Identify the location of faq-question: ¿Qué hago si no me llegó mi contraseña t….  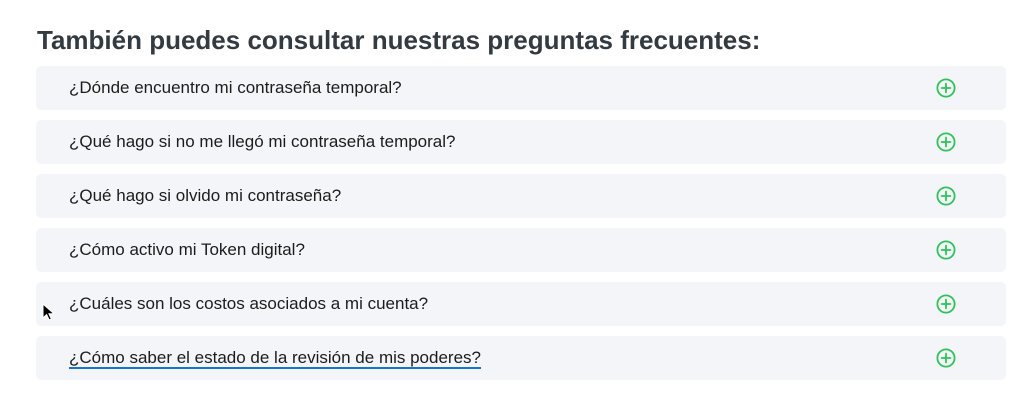
(262, 141).